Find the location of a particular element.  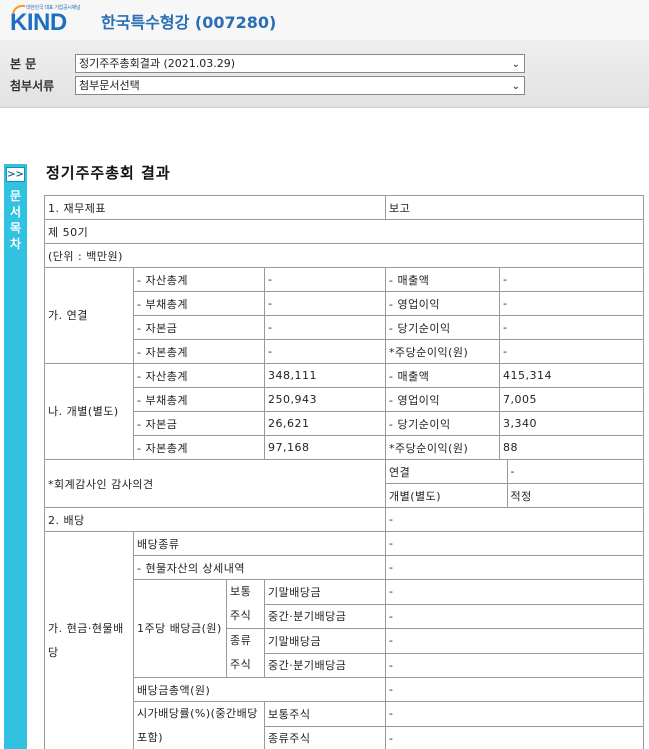

dividend-label: 2. 배당 is located at coordinates (215, 519).